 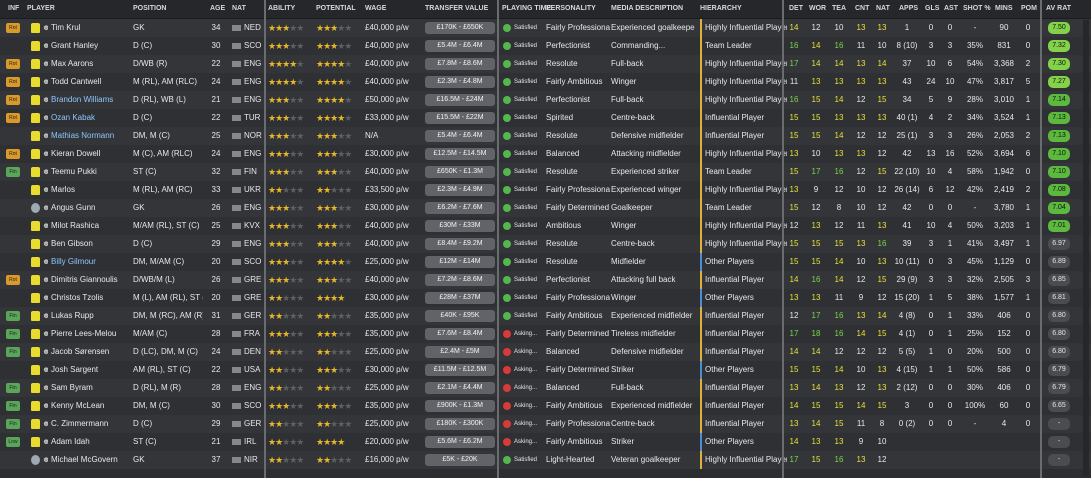 What do you see at coordinates (90, 316) in the screenshot?
I see `player-name: Lukas Rupp` at bounding box center [90, 316].